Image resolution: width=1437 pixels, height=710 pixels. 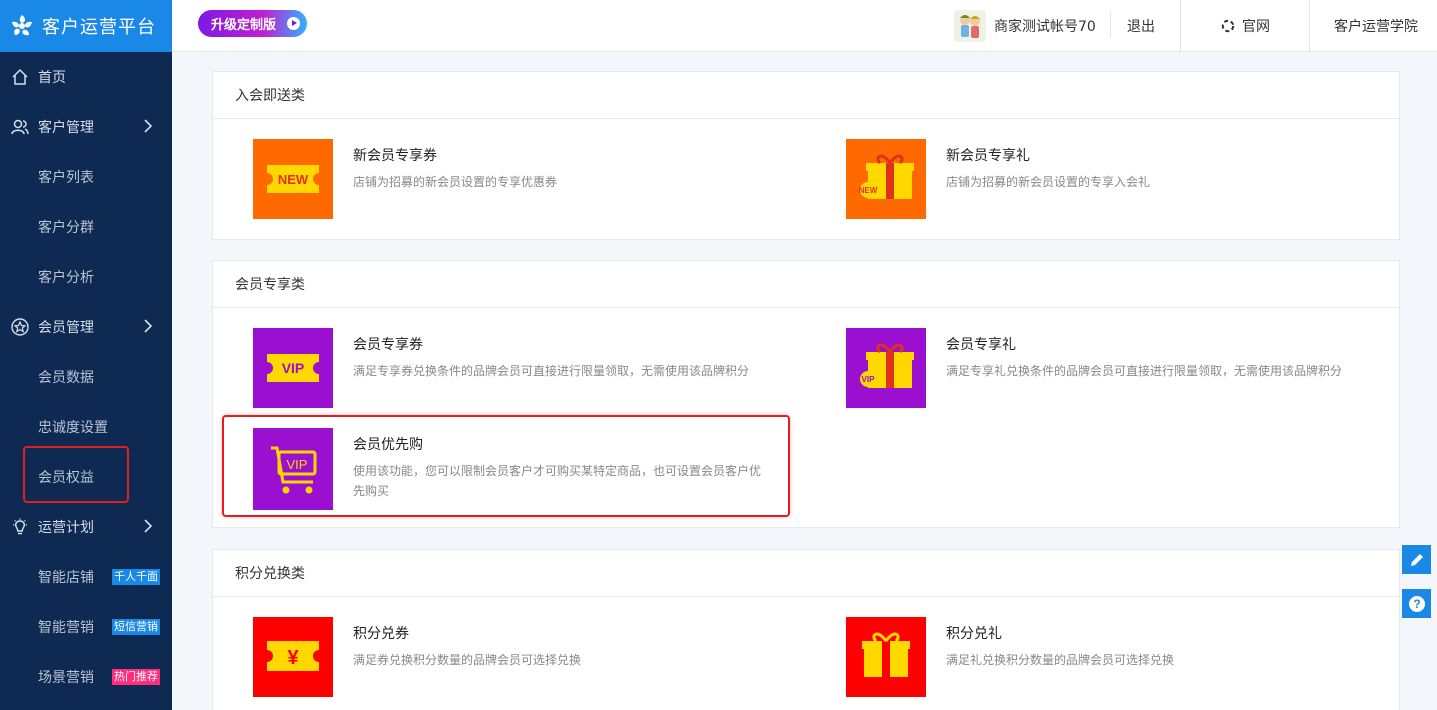 I want to click on star-icon, so click(x=20, y=327).